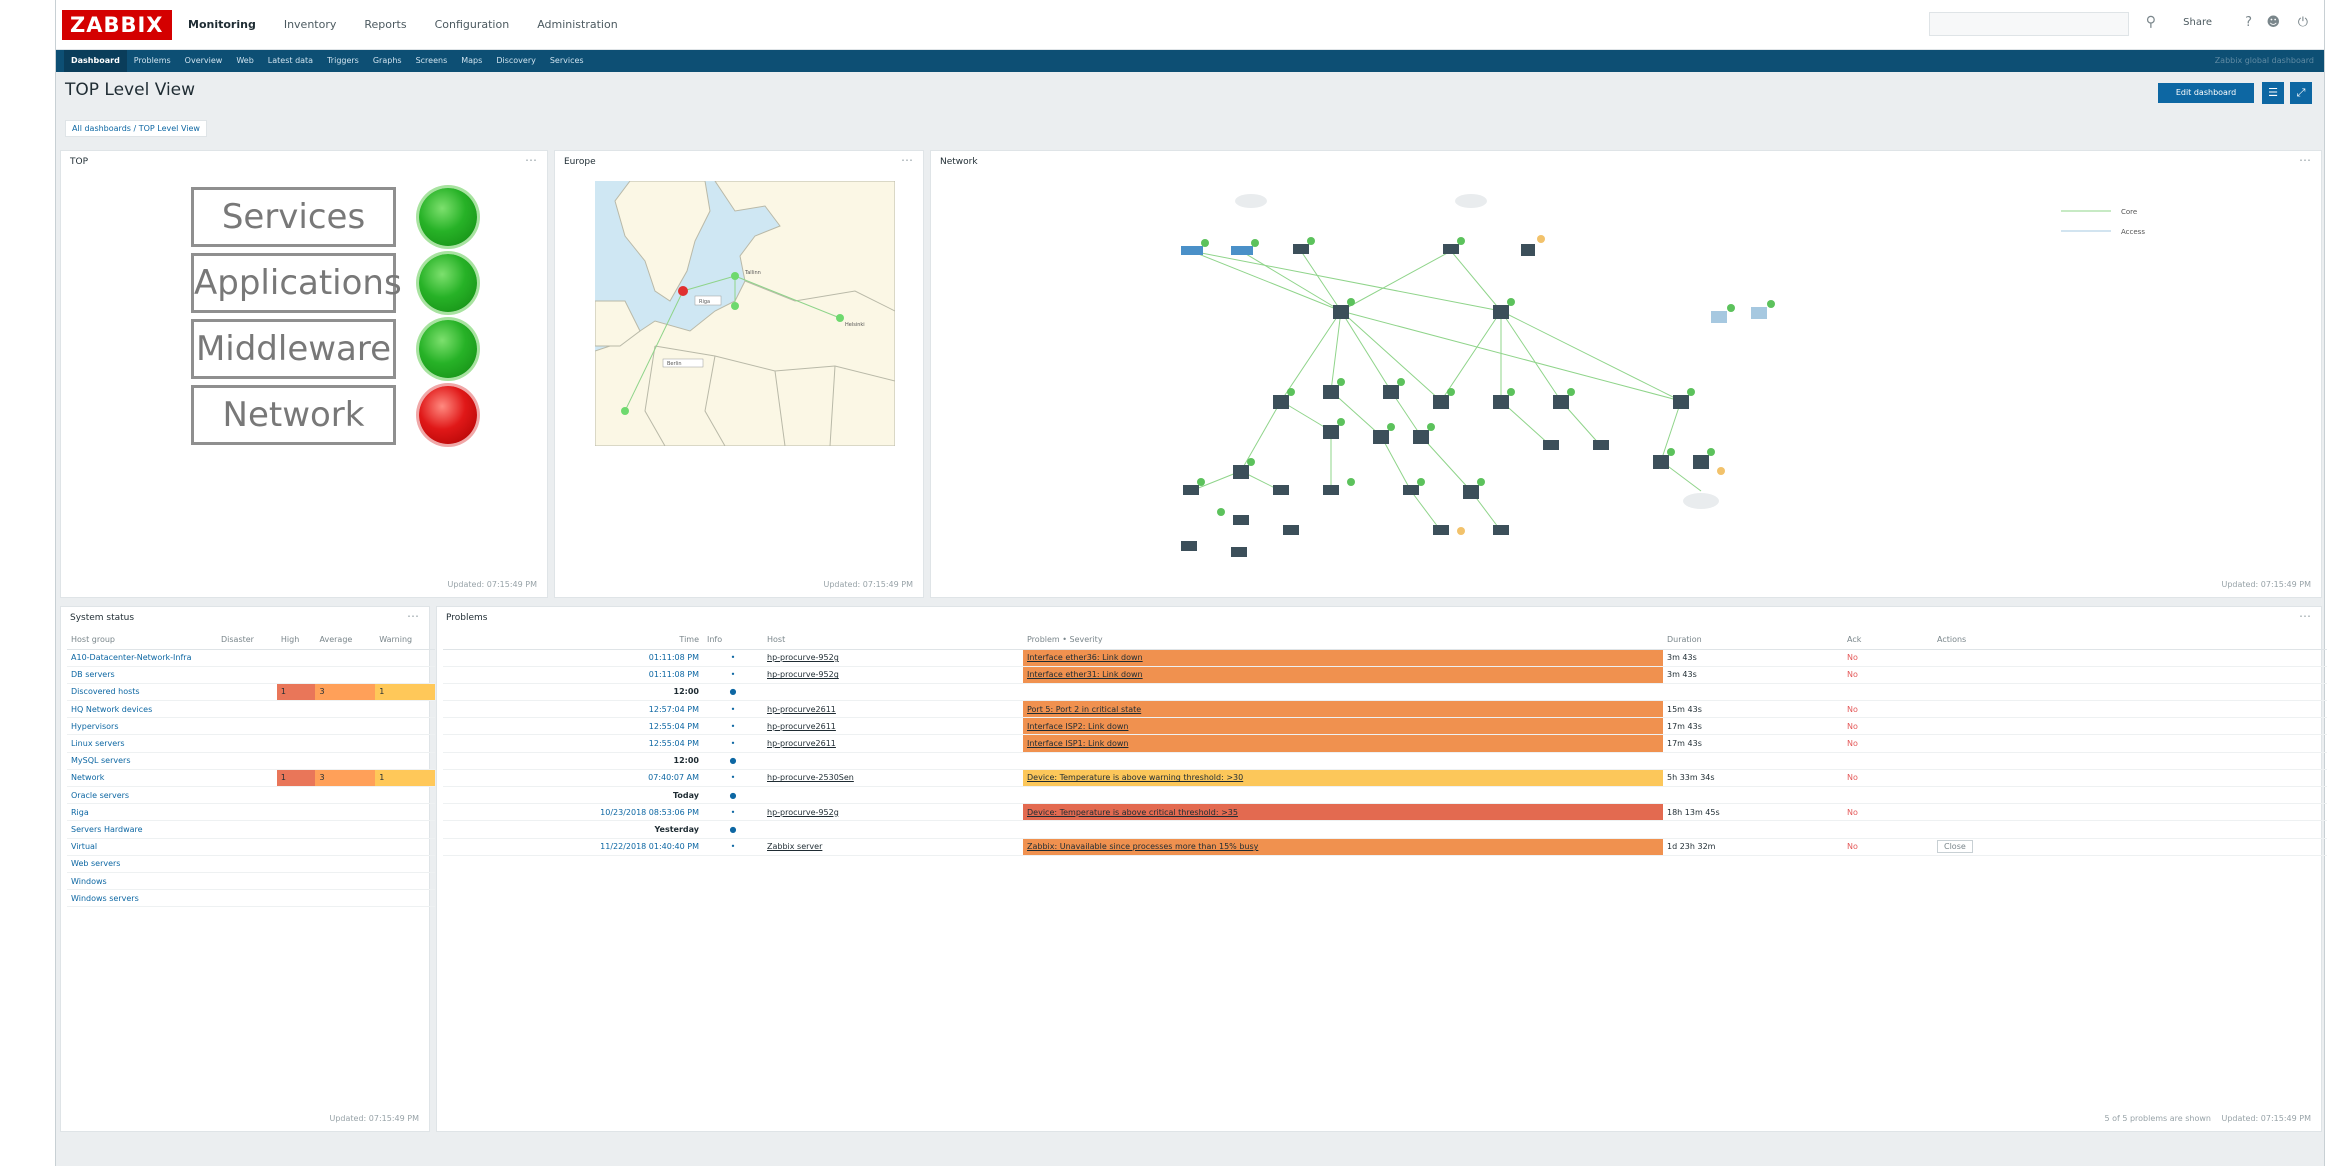  Describe the element at coordinates (142, 640) in the screenshot. I see `col-host-group: Host group` at that location.